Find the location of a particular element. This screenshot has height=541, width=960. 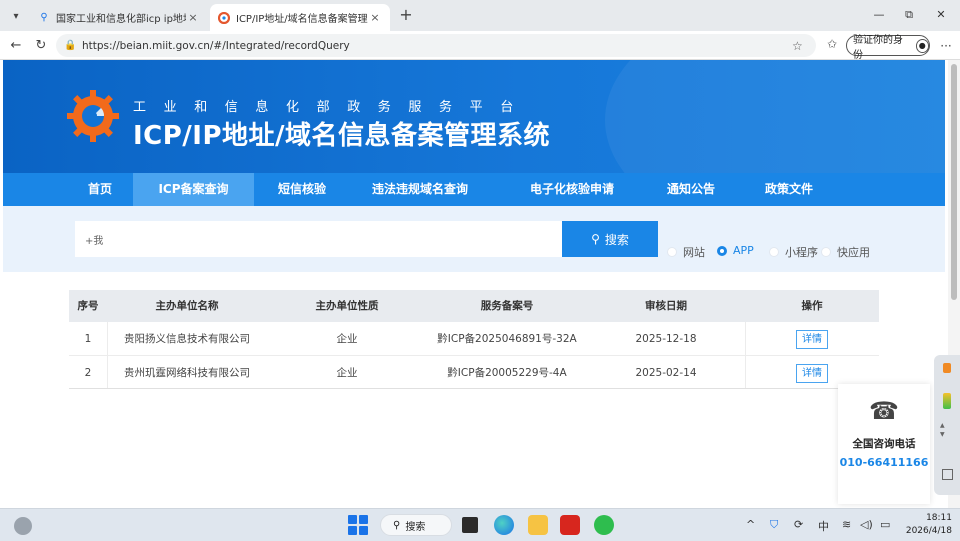

floating-side-widget: ▲ ▼ is located at coordinates (947, 425).